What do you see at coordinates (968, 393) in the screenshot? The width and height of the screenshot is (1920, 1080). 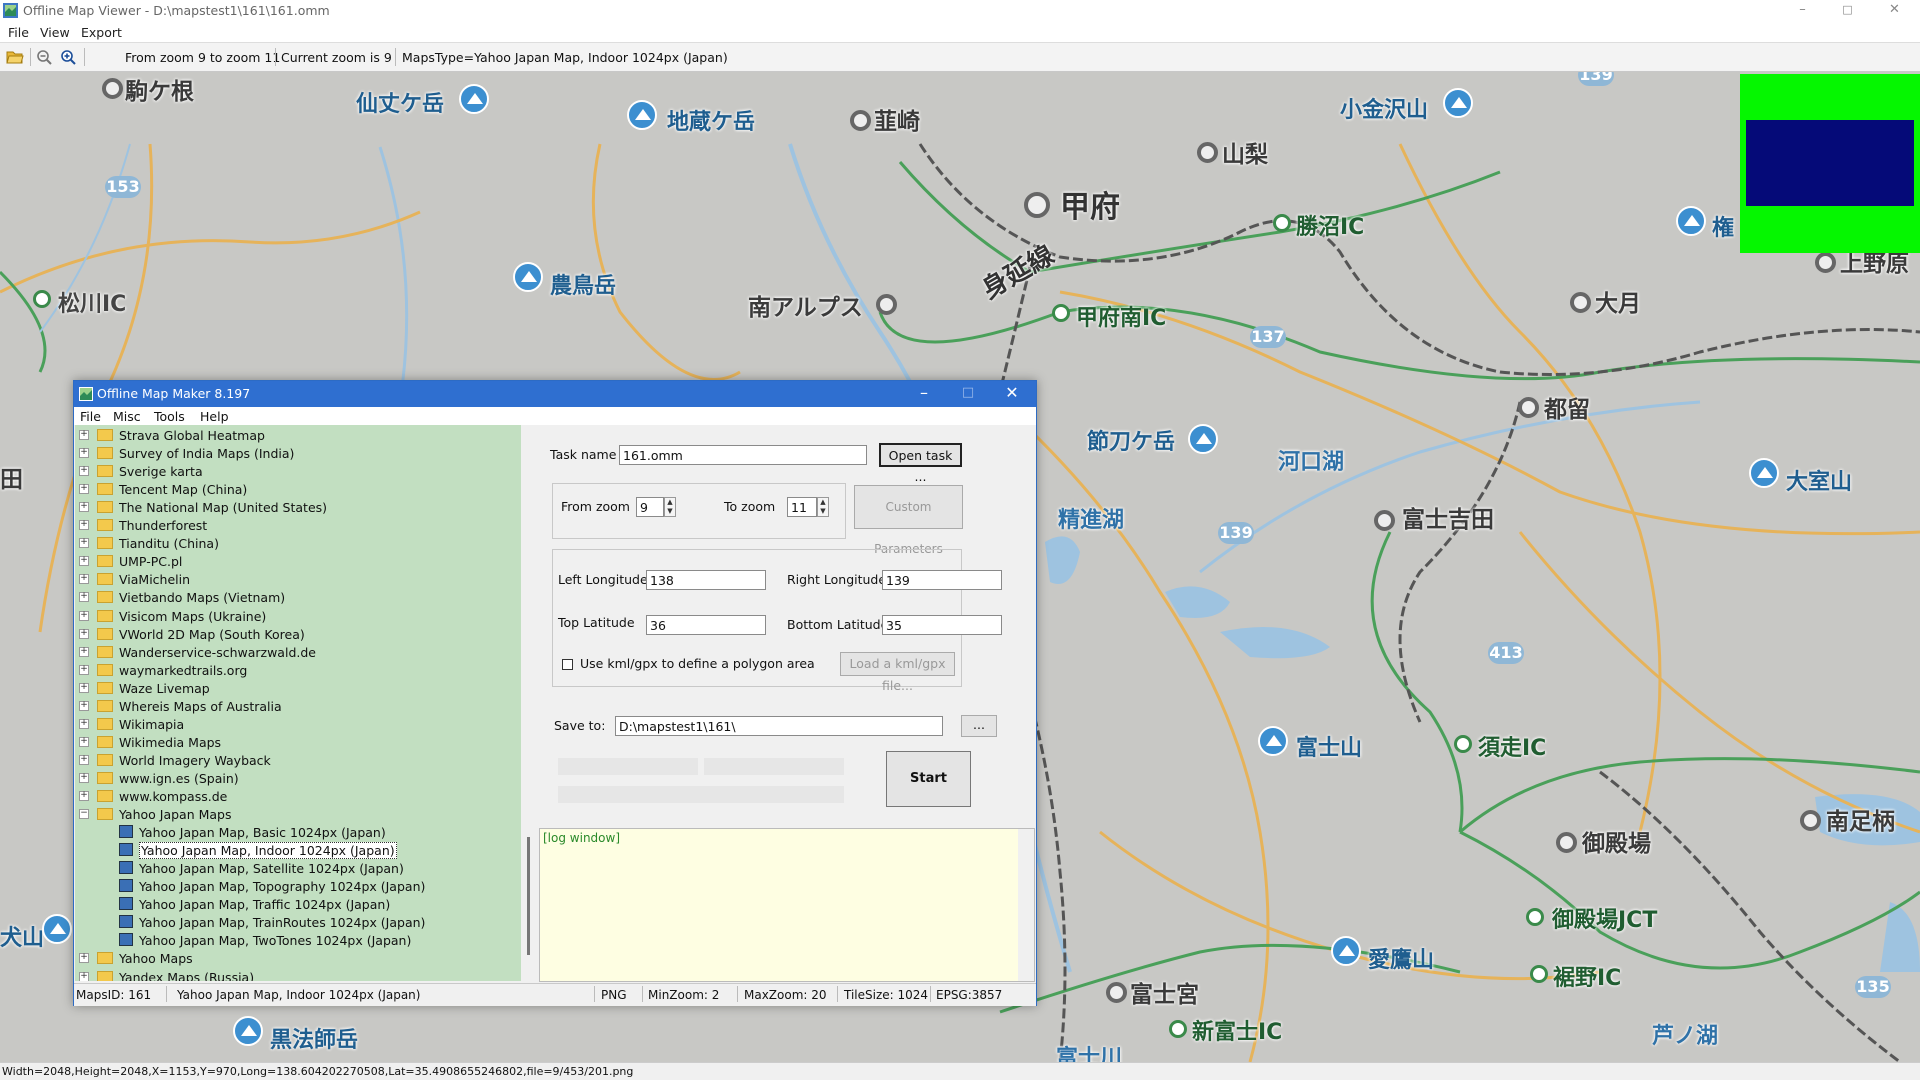 I see `dialog-maximize-button: □` at bounding box center [968, 393].